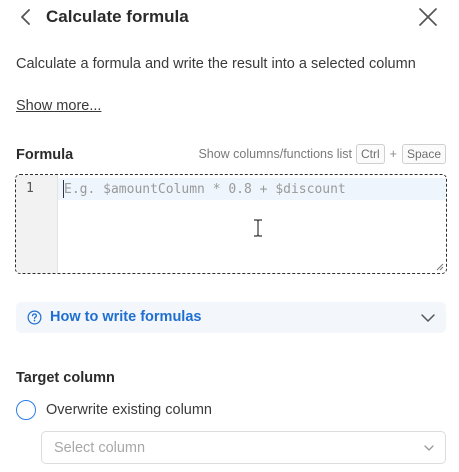 This screenshot has height=472, width=459. I want to click on chevron-left-icon, so click(25, 17).